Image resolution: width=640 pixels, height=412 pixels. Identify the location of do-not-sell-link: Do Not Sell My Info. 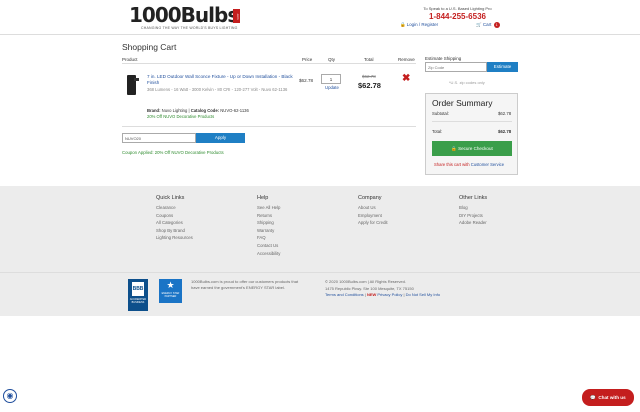
(423, 294).